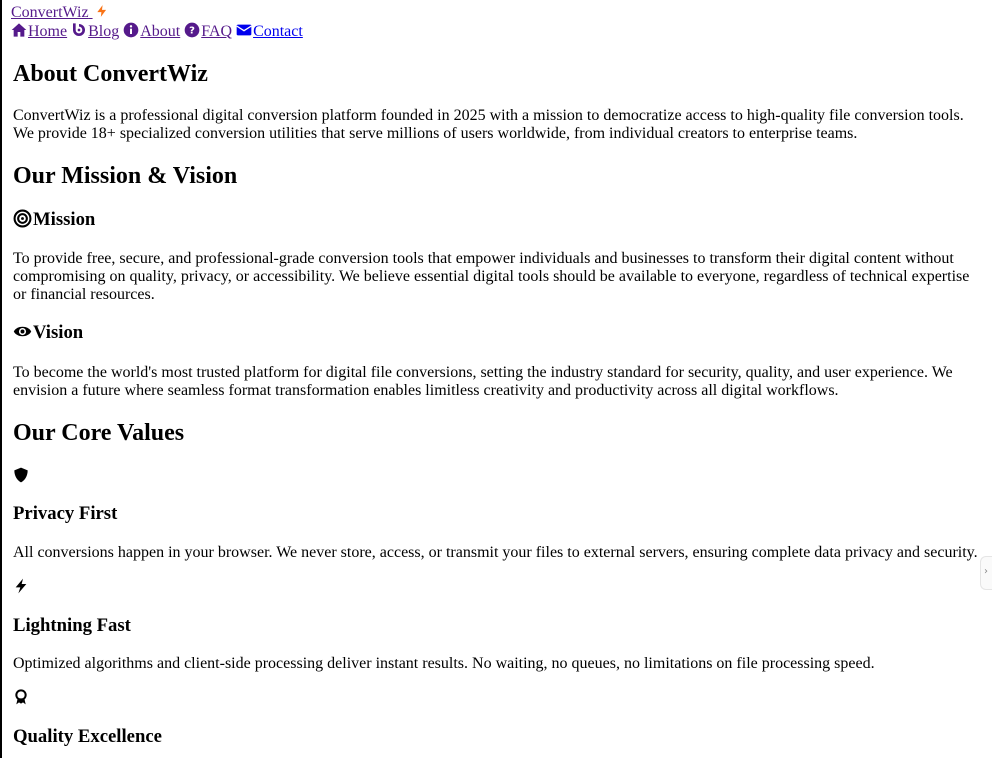 Image resolution: width=992 pixels, height=758 pixels. What do you see at coordinates (64, 219) in the screenshot?
I see `mission-title: Mission` at bounding box center [64, 219].